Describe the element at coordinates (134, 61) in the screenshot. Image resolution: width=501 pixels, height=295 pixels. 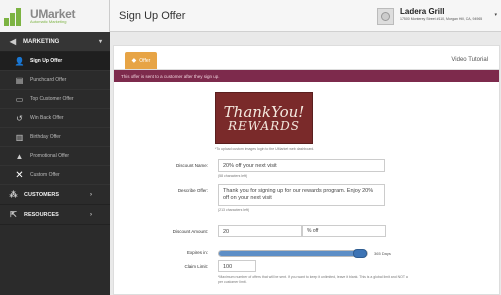
I see `tag-icon: ◆` at that location.